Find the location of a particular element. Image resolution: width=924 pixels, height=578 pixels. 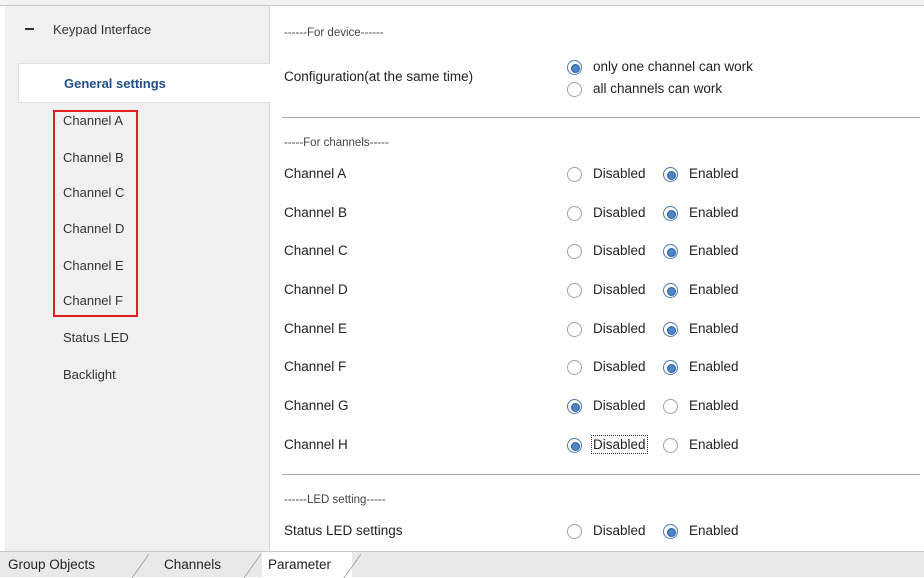

status-led-settings-label: Status LED settings is located at coordinates (343, 530).